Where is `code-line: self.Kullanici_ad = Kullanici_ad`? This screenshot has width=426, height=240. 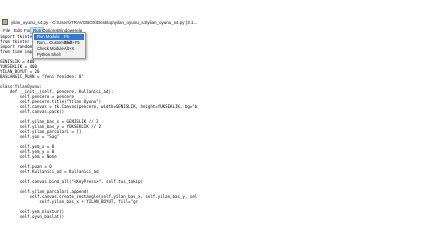 code-line: self.Kullanici_ad = Kullanici_ad is located at coordinates (49, 171).